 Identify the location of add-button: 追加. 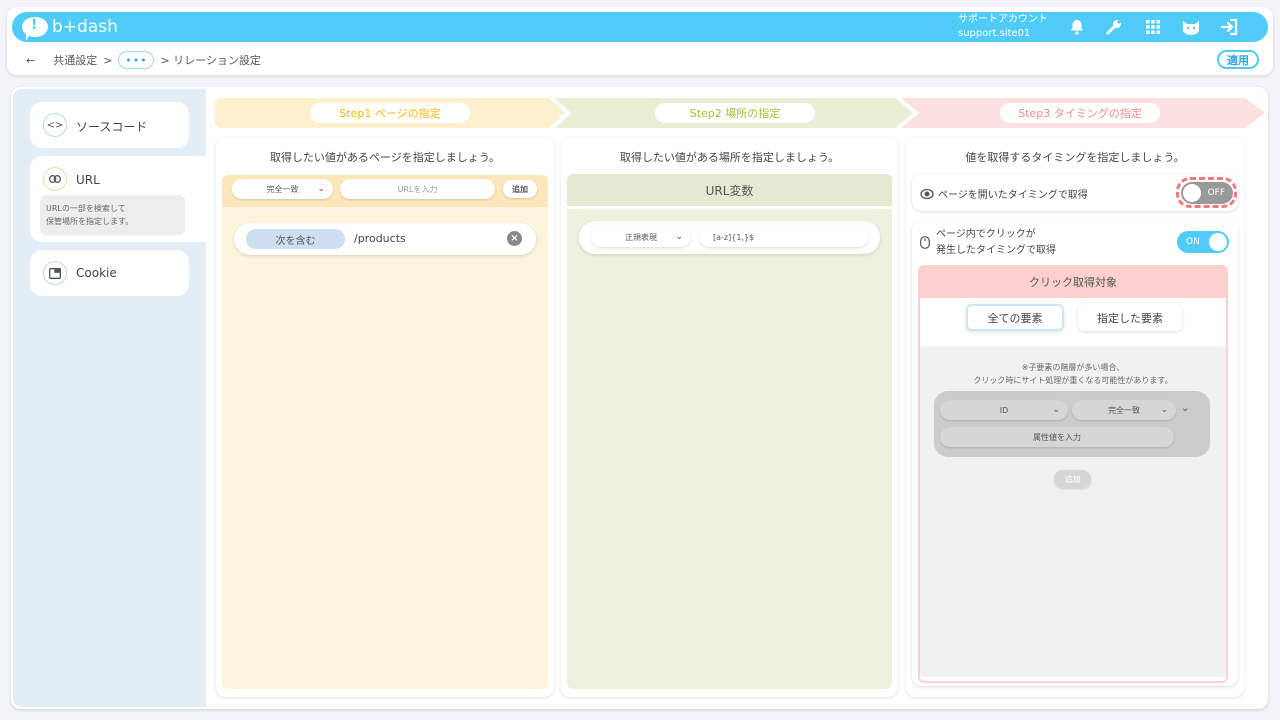
(520, 189).